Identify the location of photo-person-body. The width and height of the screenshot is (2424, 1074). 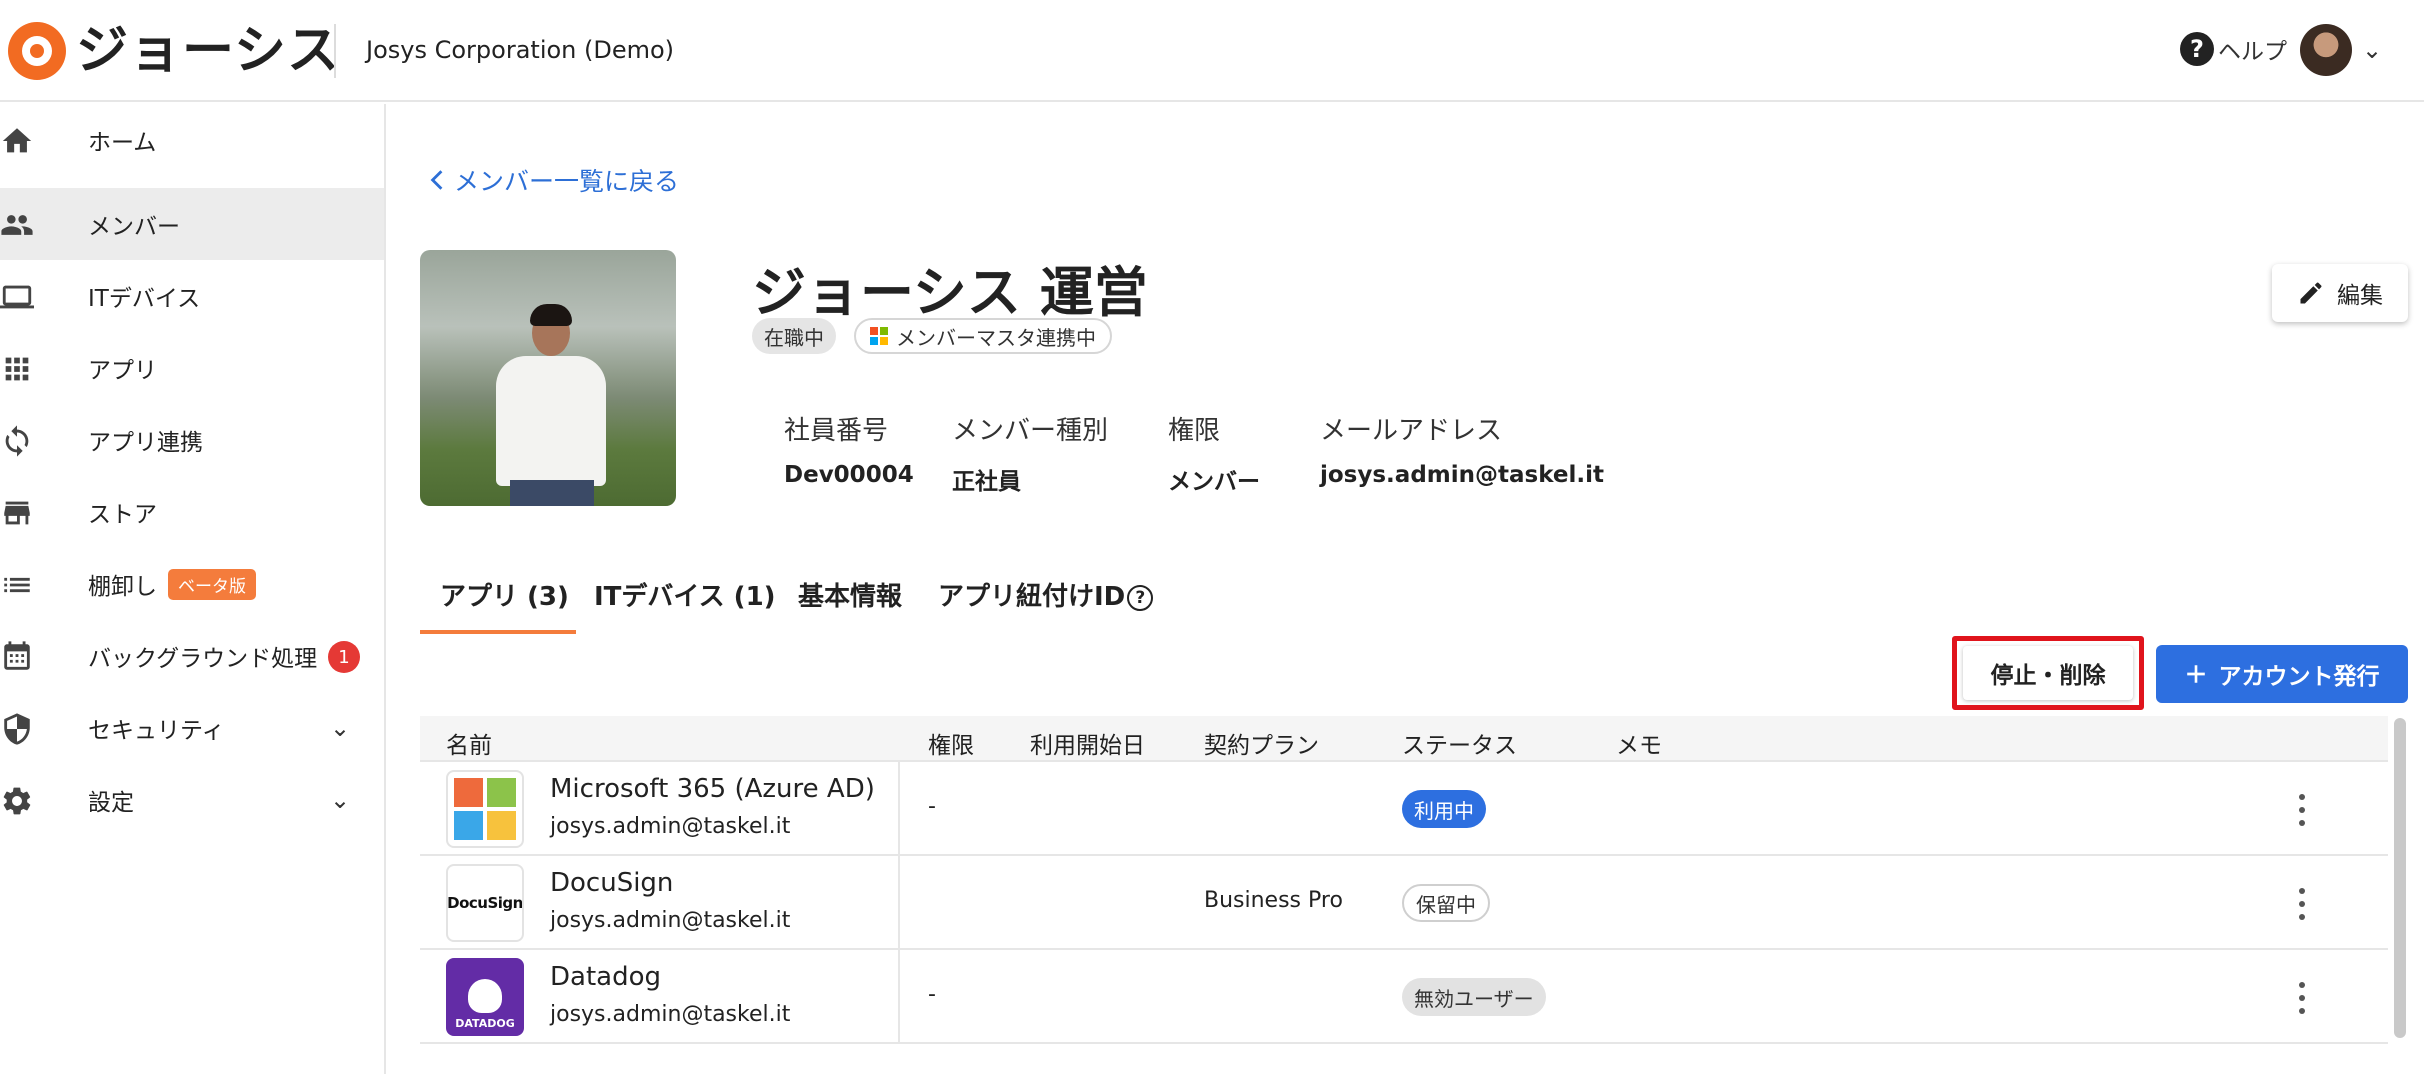
(551, 421).